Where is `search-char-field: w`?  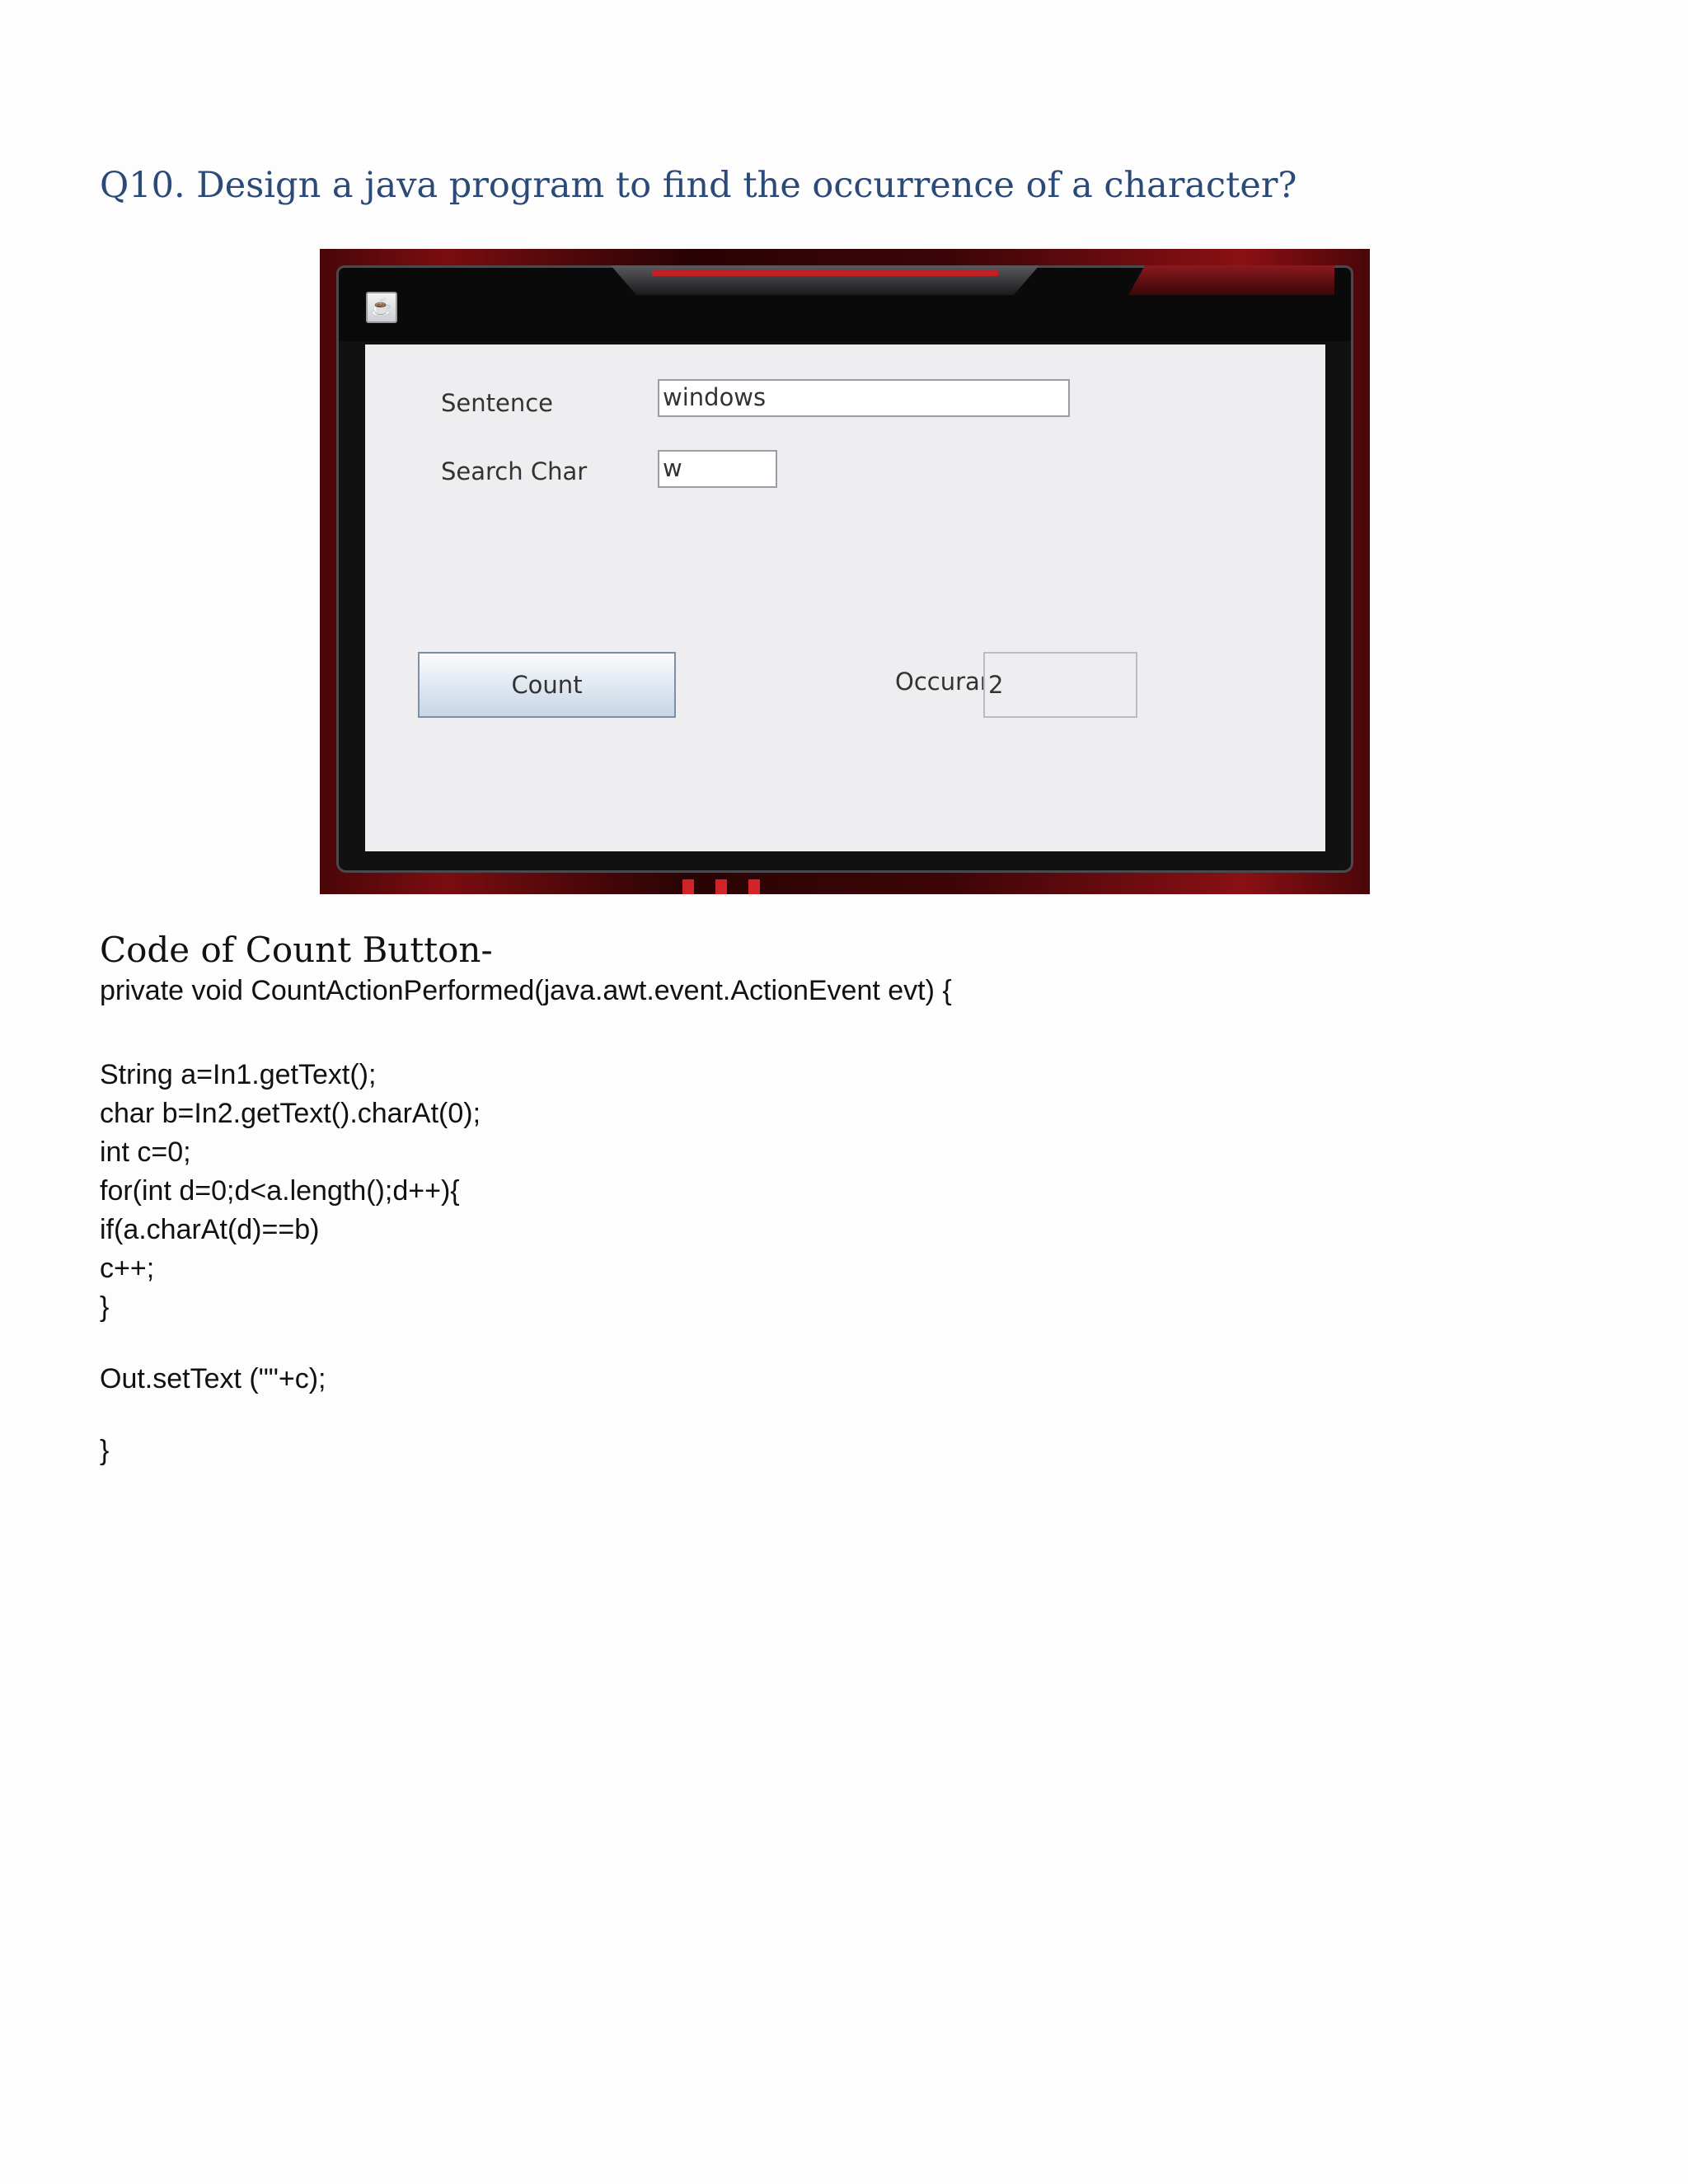
search-char-field: w is located at coordinates (717, 469).